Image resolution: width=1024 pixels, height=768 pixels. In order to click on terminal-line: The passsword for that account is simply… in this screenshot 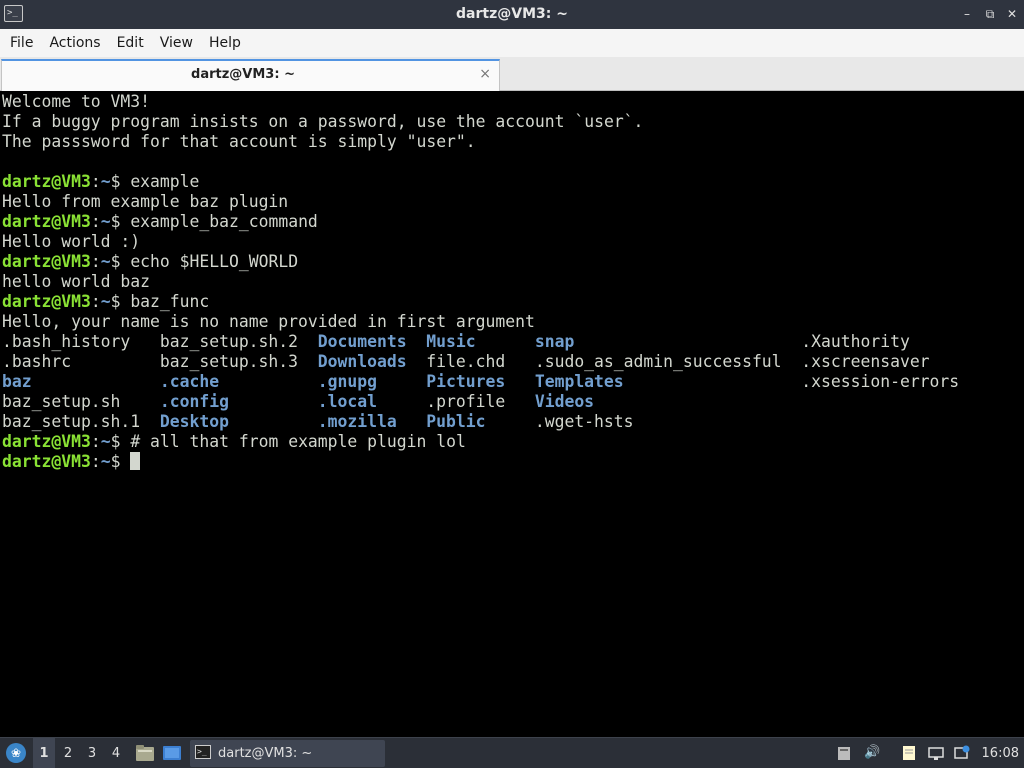, I will do `click(239, 141)`.